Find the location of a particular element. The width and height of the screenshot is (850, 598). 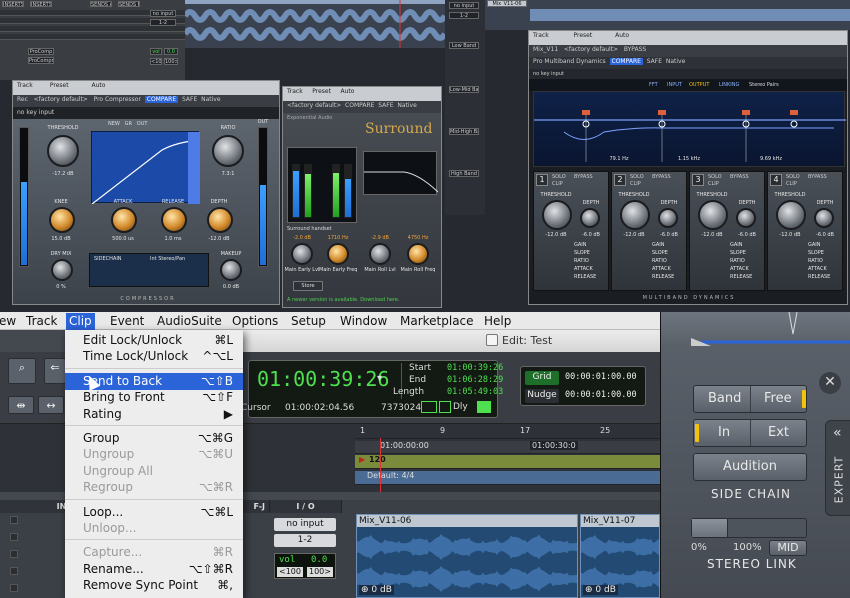

mixer-track-name: ProComp is located at coordinates (41, 51).